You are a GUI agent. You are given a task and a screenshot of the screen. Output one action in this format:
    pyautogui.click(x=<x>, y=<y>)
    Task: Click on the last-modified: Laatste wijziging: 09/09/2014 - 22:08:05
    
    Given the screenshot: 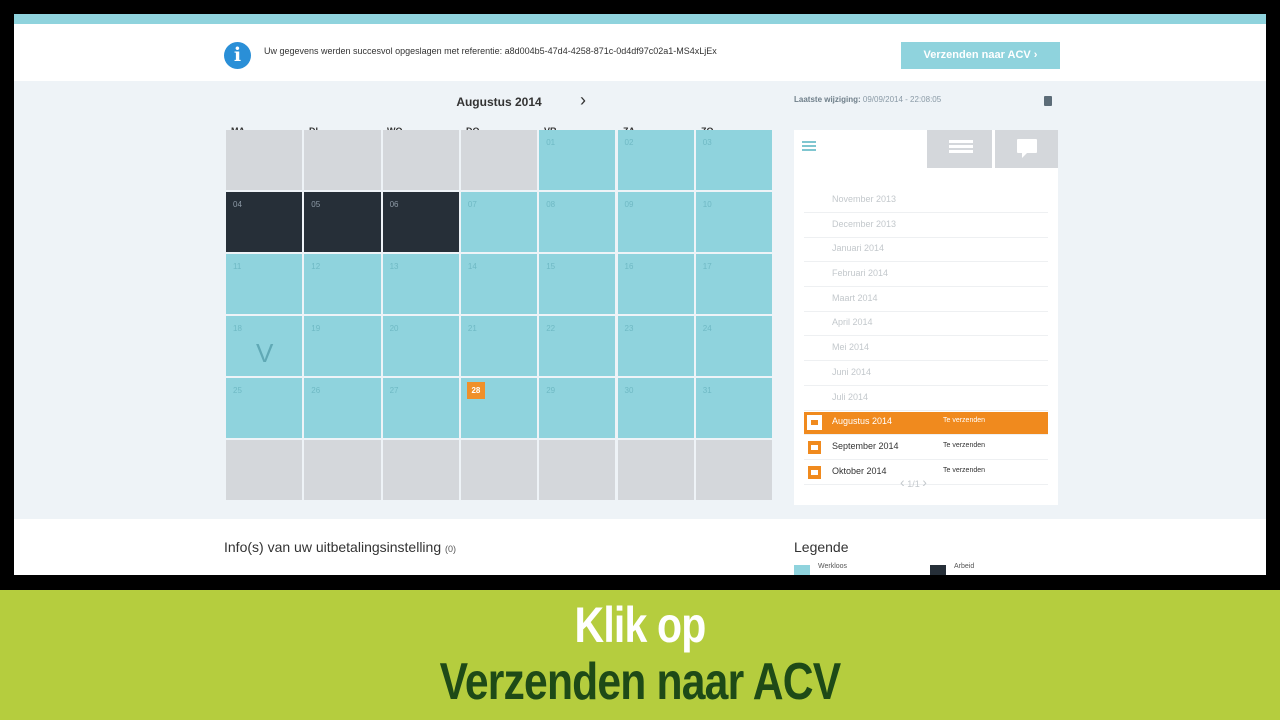 What is the action you would take?
    pyautogui.click(x=867, y=99)
    